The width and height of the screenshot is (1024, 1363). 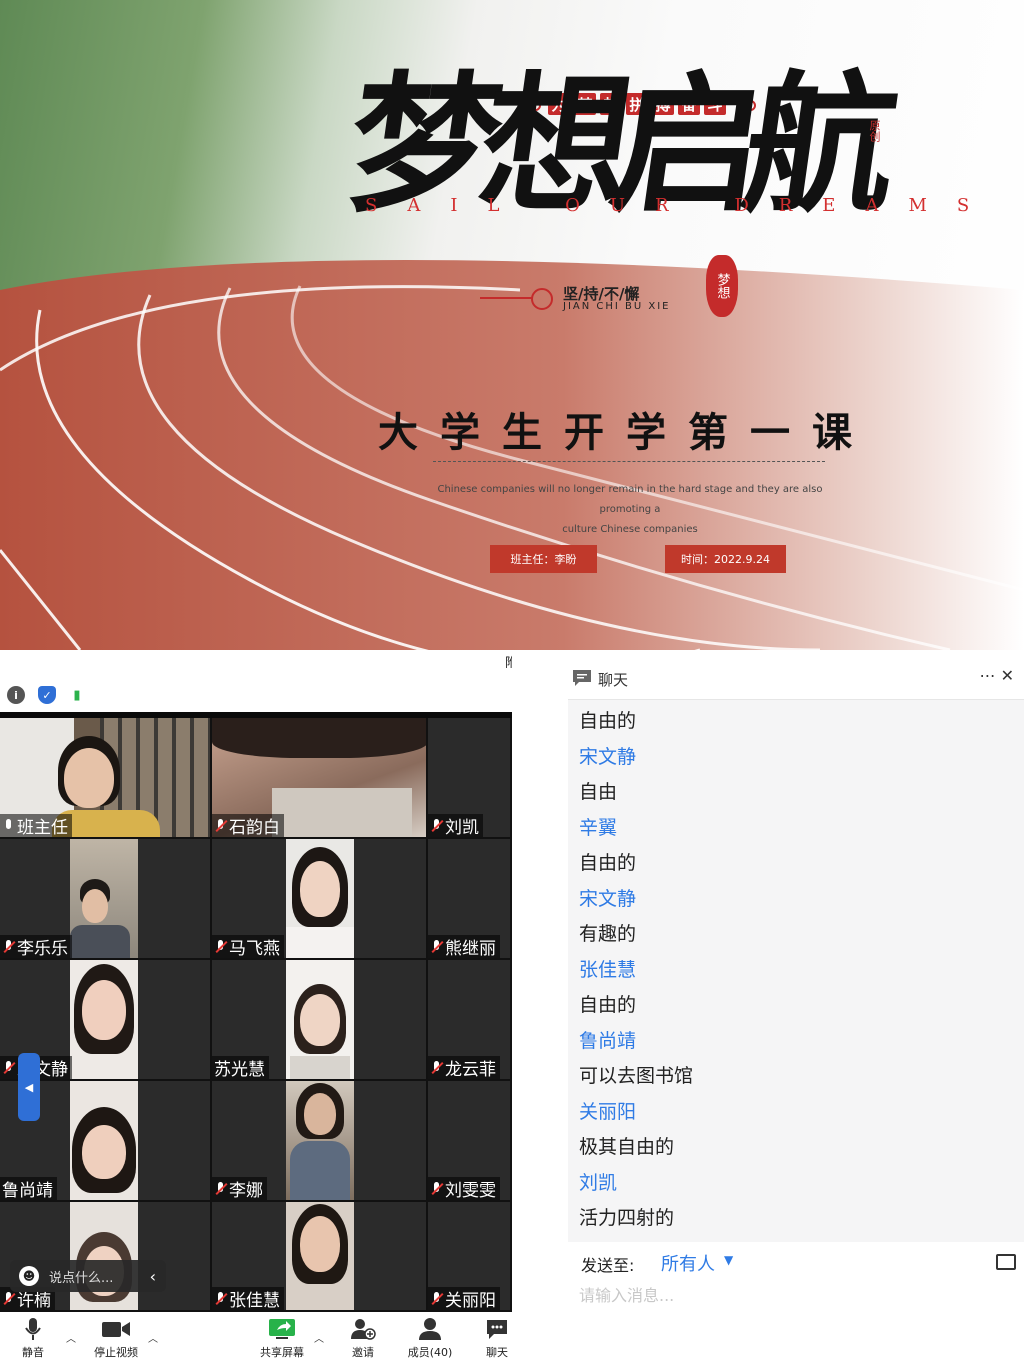 I want to click on invite-button: 邀请, so click(x=363, y=1337).